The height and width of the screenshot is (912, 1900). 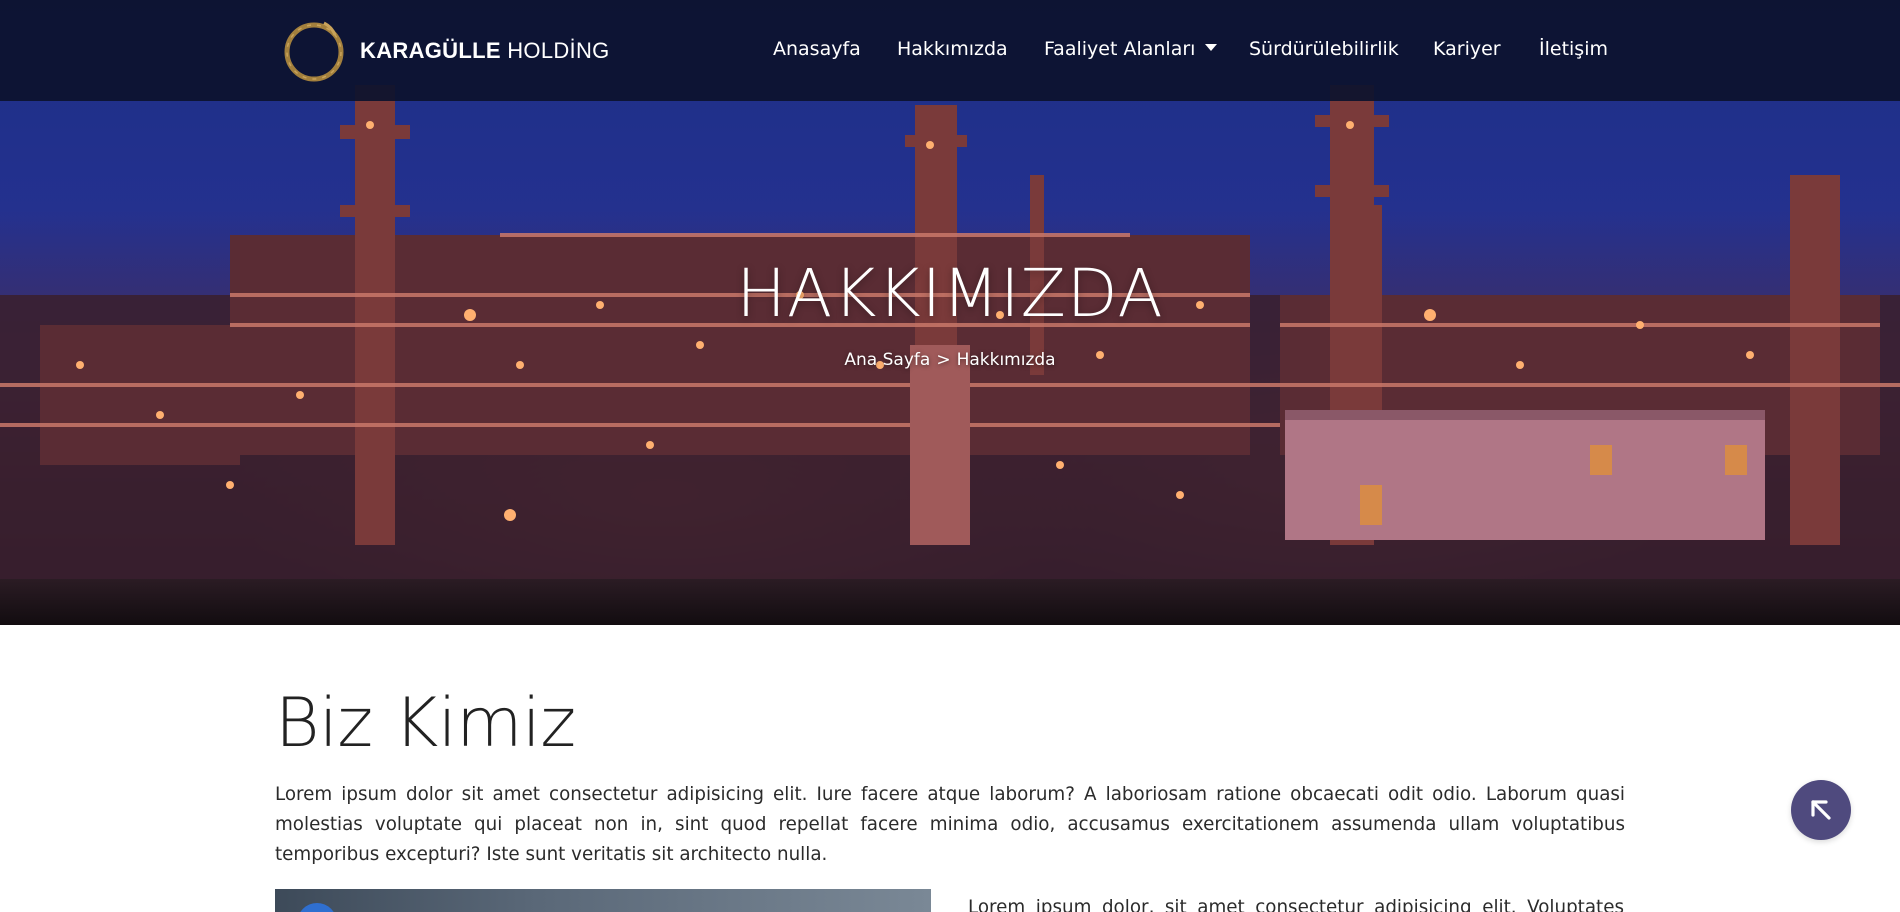 I want to click on brand-name-bold: KARAGÜLLE, so click(x=430, y=50).